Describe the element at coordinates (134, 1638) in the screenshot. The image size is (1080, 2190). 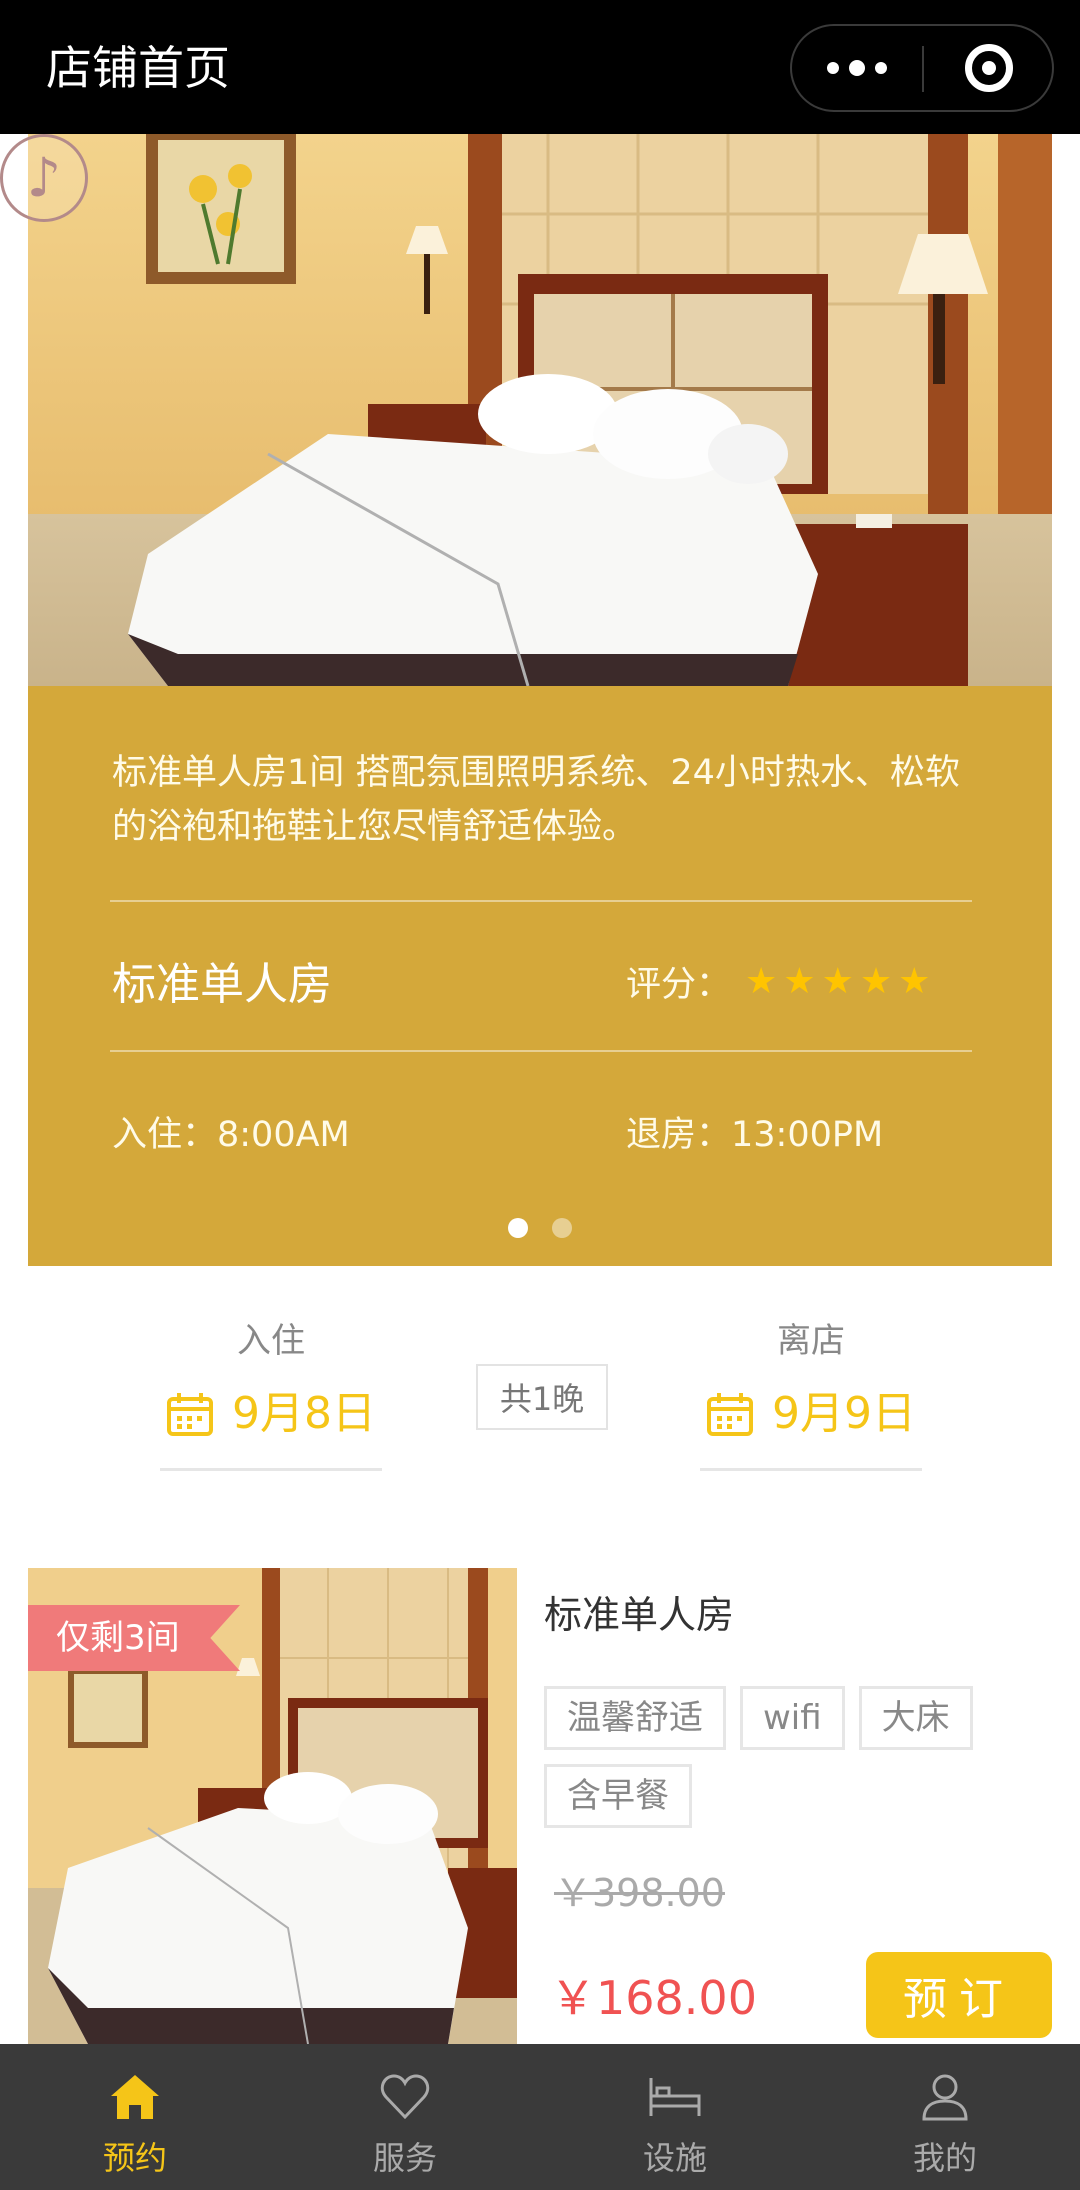
I see `stock-badge: 仅剩3间` at that location.